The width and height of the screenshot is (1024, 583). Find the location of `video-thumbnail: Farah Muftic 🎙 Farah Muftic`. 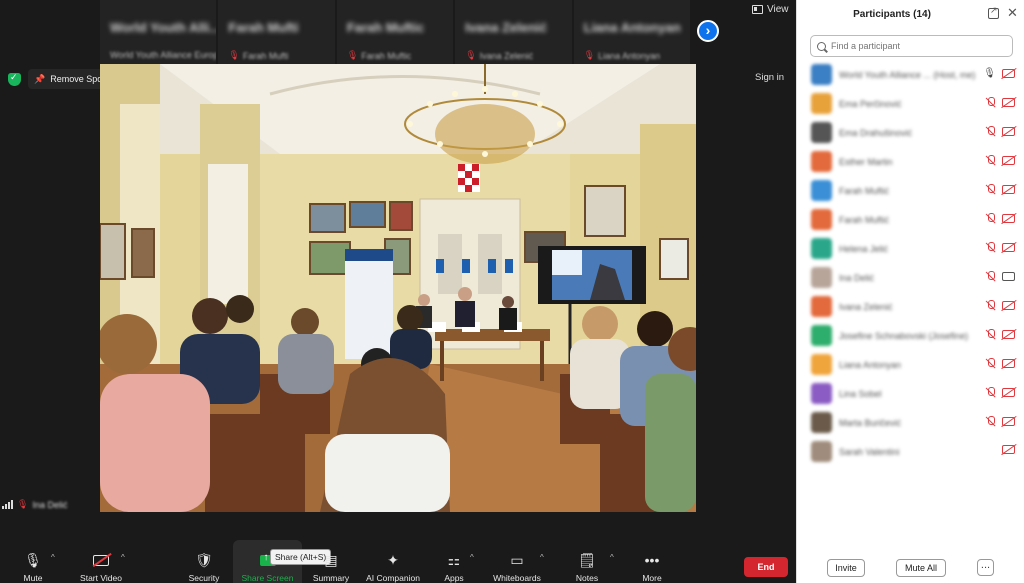

video-thumbnail: Farah Muftic 🎙 Farah Muftic is located at coordinates (395, 32).